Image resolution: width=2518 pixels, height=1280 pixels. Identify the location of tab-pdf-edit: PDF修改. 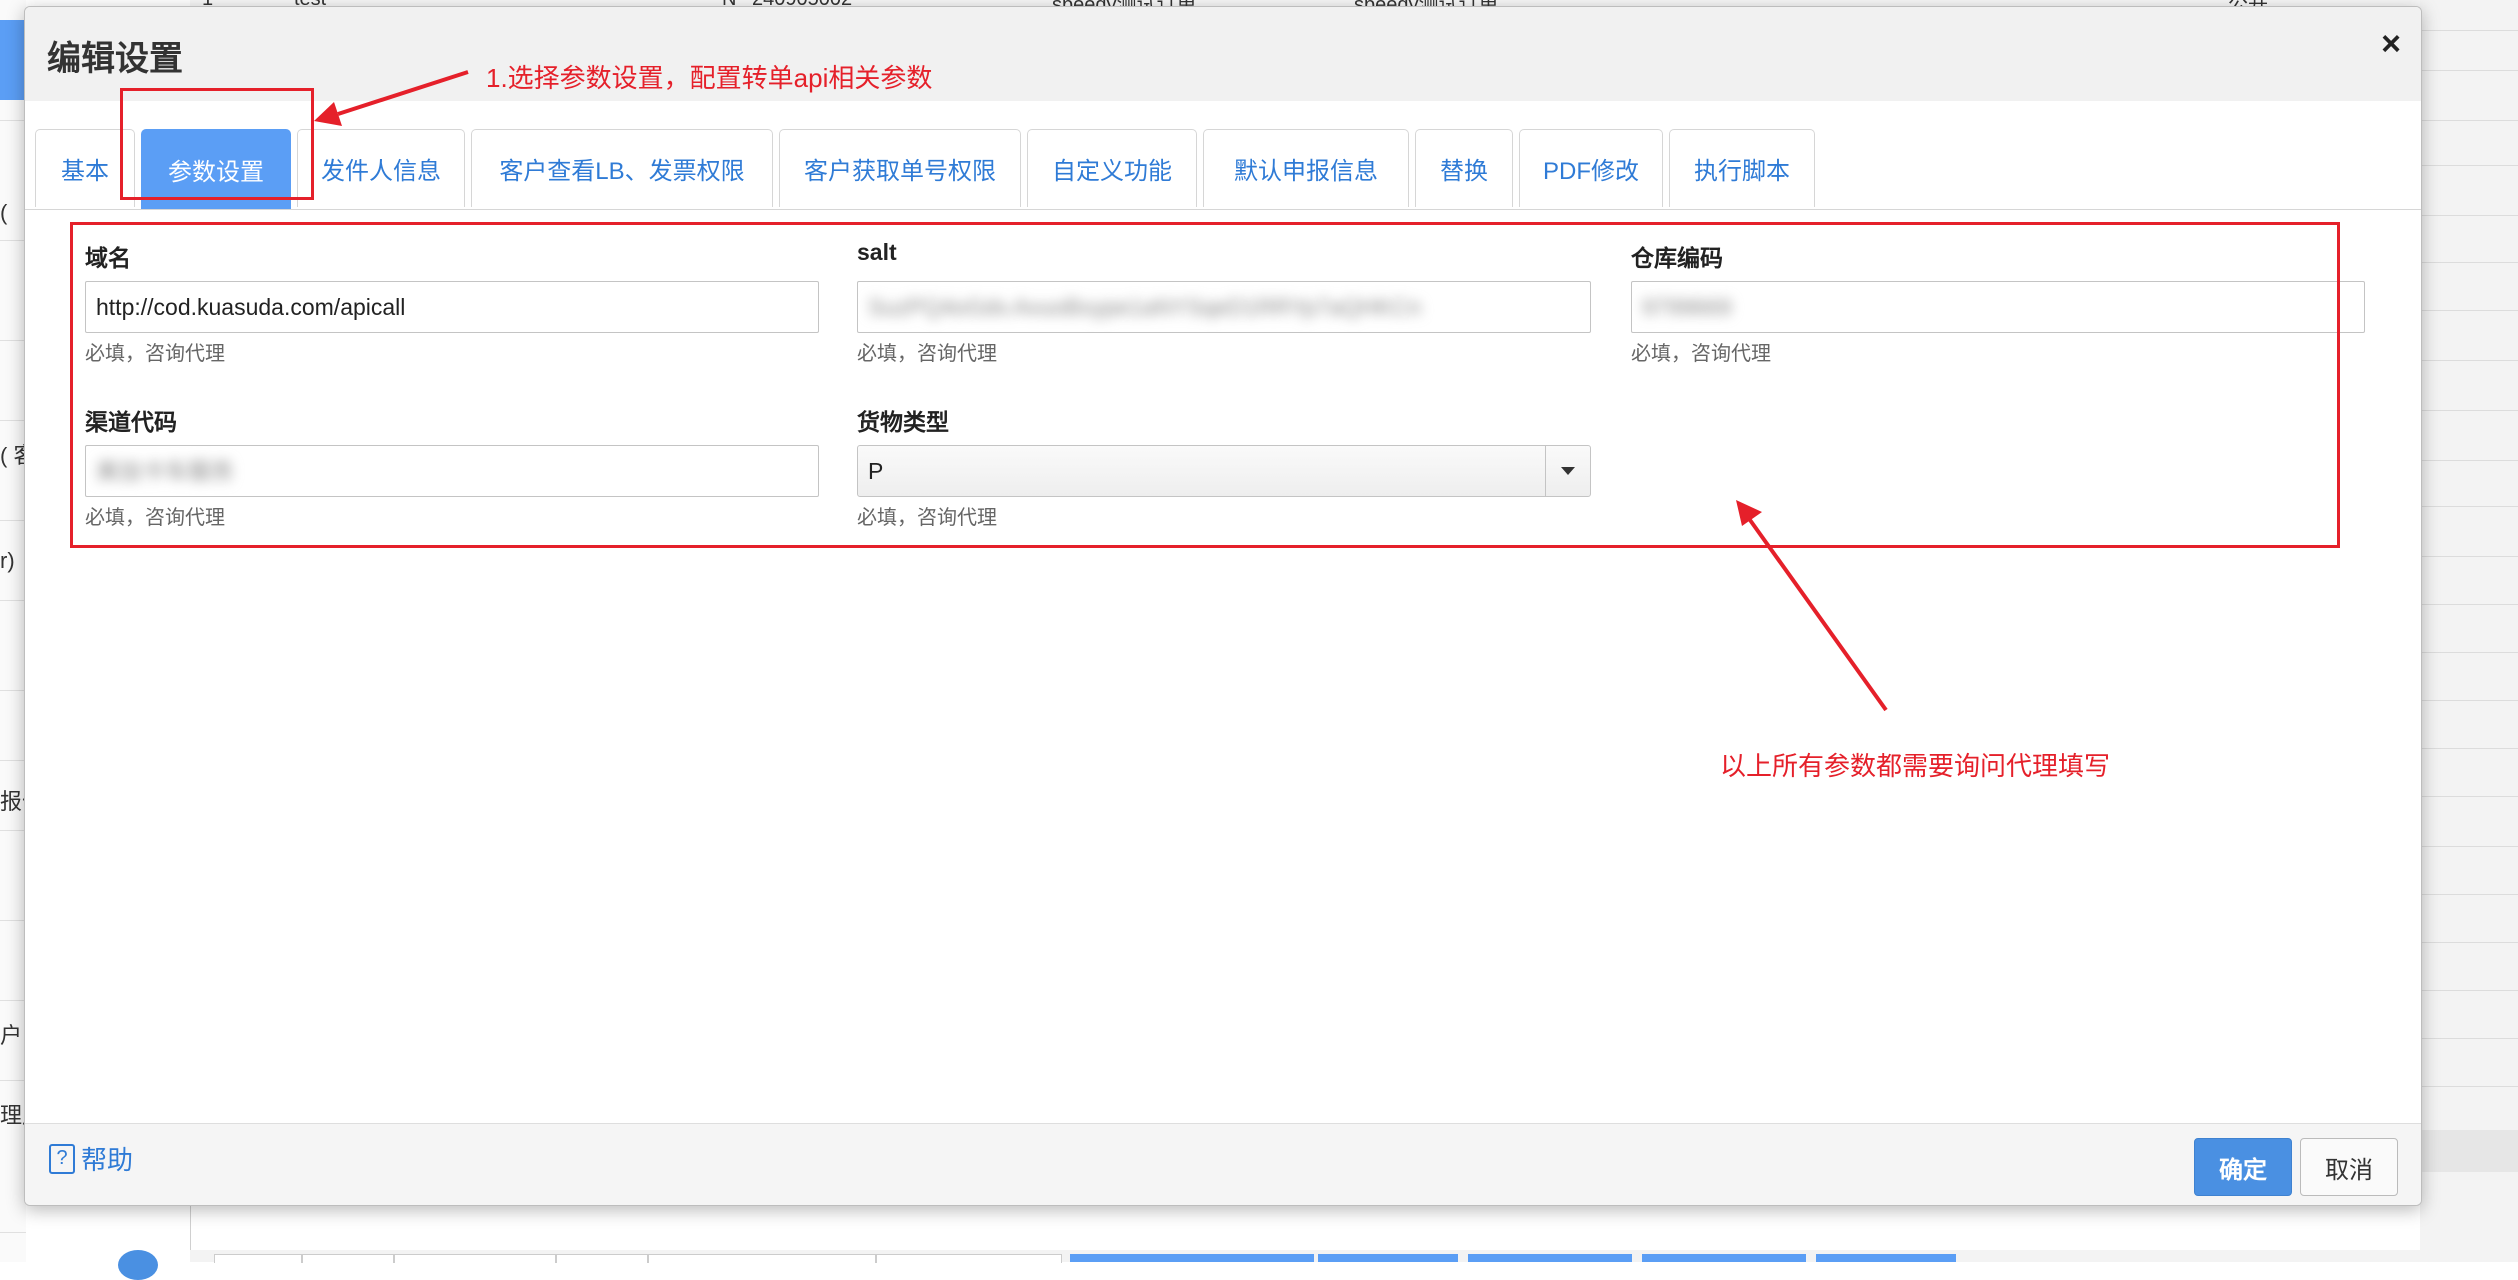
(1591, 168).